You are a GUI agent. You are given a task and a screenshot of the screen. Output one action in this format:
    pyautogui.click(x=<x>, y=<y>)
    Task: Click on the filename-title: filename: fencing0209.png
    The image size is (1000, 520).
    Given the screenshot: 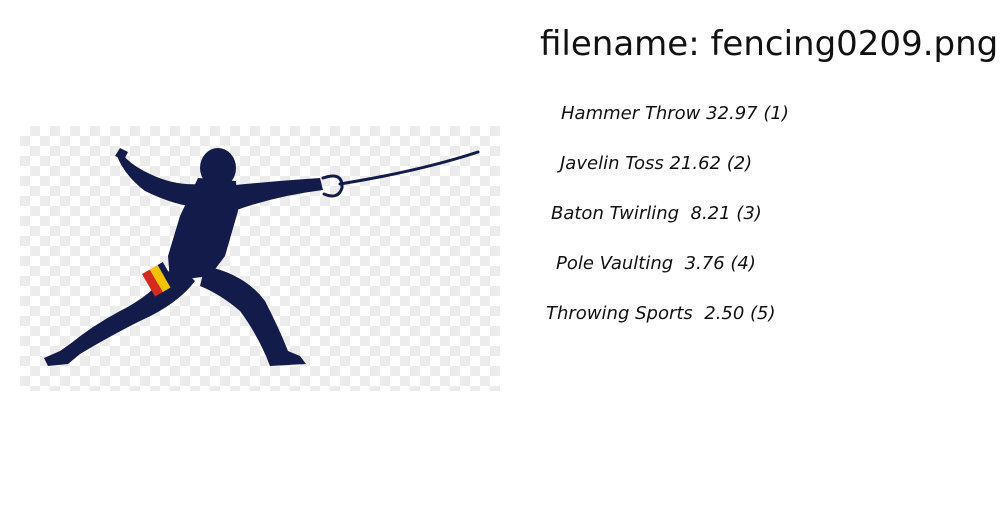 What is the action you would take?
    pyautogui.click(x=769, y=44)
    